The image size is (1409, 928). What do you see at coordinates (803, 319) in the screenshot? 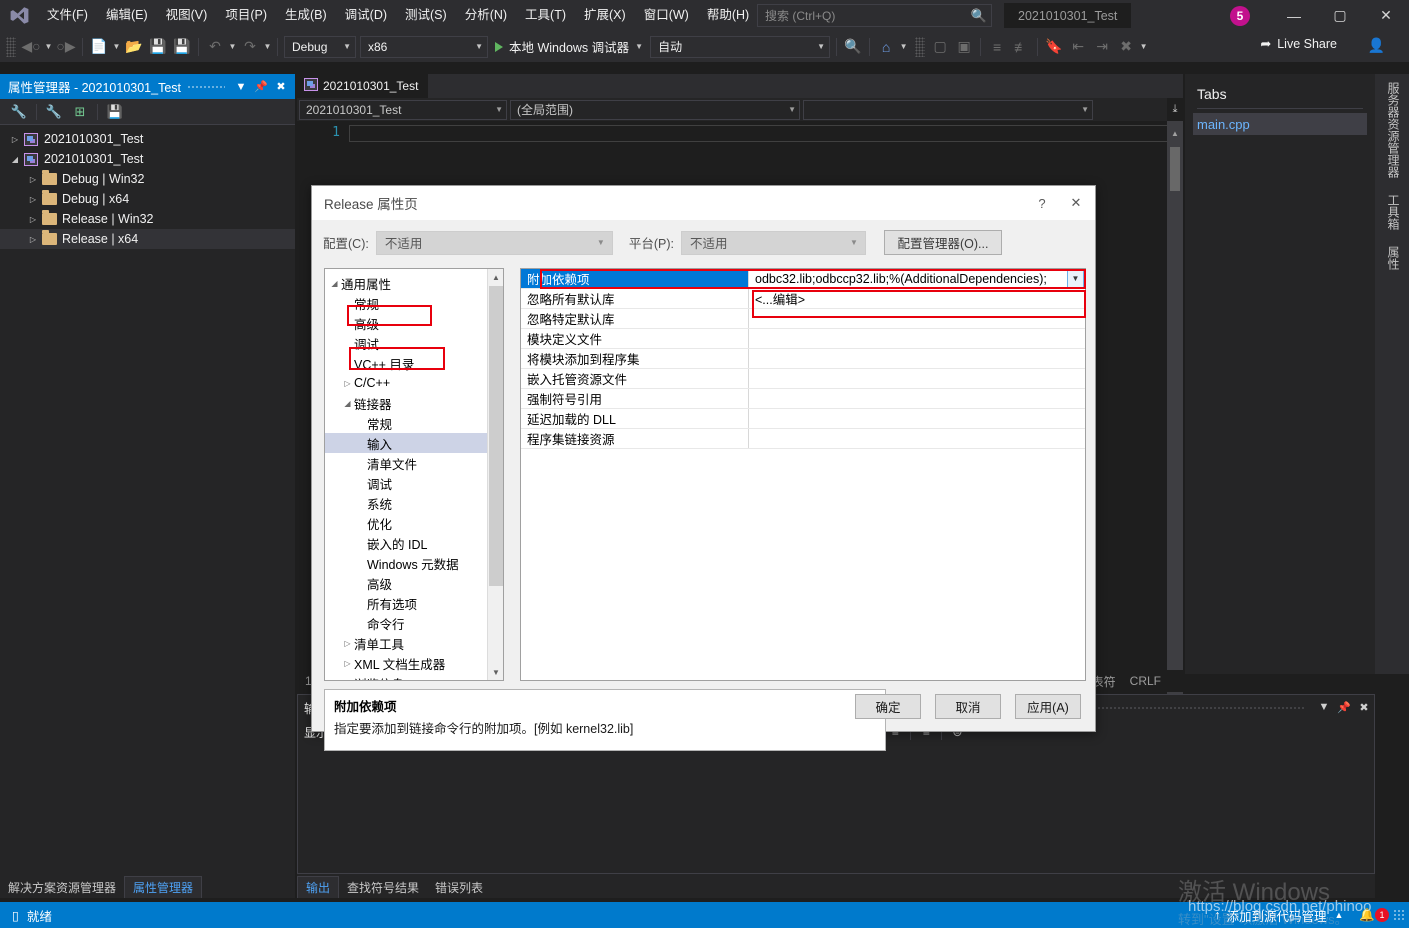
I see `property-grid-row: 忽略特定默认库` at bounding box center [803, 319].